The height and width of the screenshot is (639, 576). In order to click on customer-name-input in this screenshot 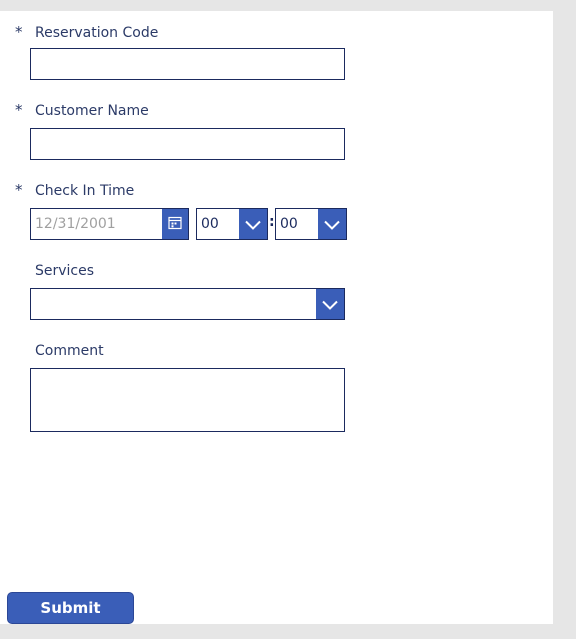, I will do `click(187, 144)`.